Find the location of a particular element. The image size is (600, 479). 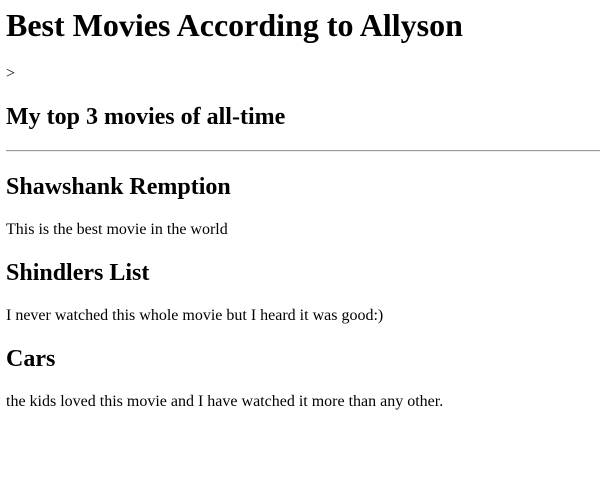

movie-title-3: Cars is located at coordinates (31, 359).